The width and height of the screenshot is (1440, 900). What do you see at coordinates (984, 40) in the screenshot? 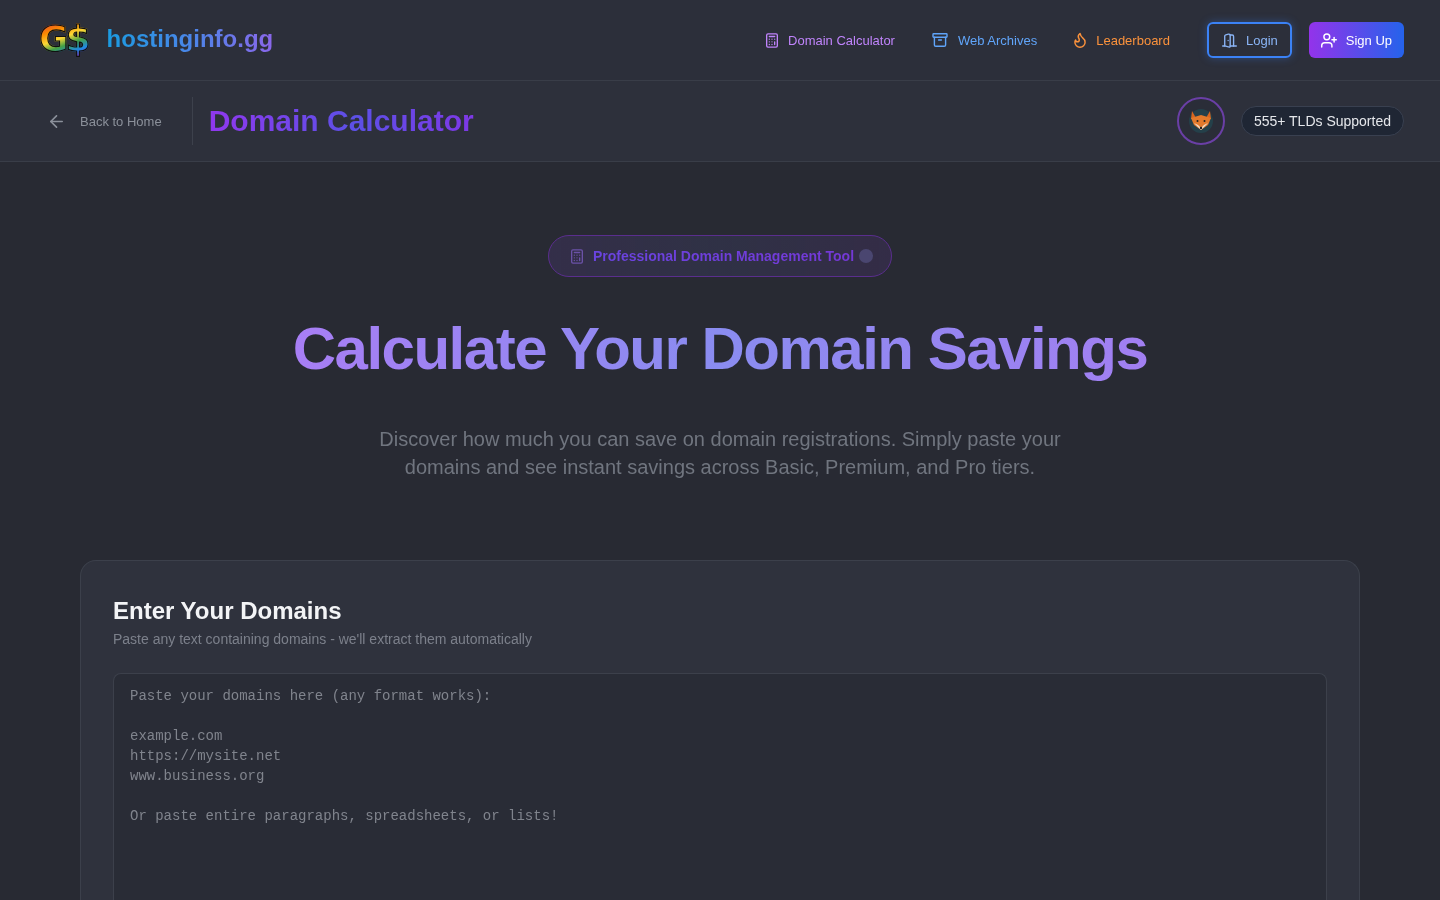
I see `nav-link: Web Archives` at bounding box center [984, 40].